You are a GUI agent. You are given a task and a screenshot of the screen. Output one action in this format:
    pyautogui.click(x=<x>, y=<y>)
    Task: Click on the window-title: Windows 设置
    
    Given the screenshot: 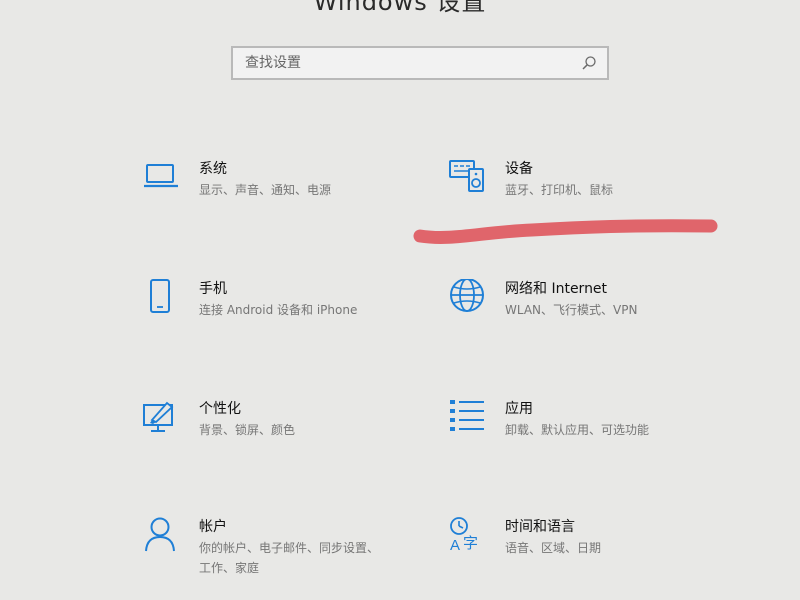 What is the action you would take?
    pyautogui.click(x=400, y=8)
    